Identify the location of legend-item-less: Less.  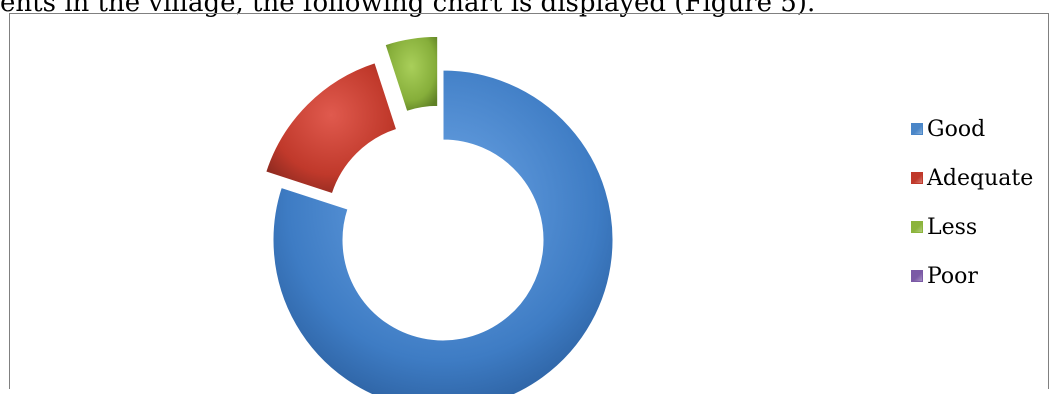
(976, 227).